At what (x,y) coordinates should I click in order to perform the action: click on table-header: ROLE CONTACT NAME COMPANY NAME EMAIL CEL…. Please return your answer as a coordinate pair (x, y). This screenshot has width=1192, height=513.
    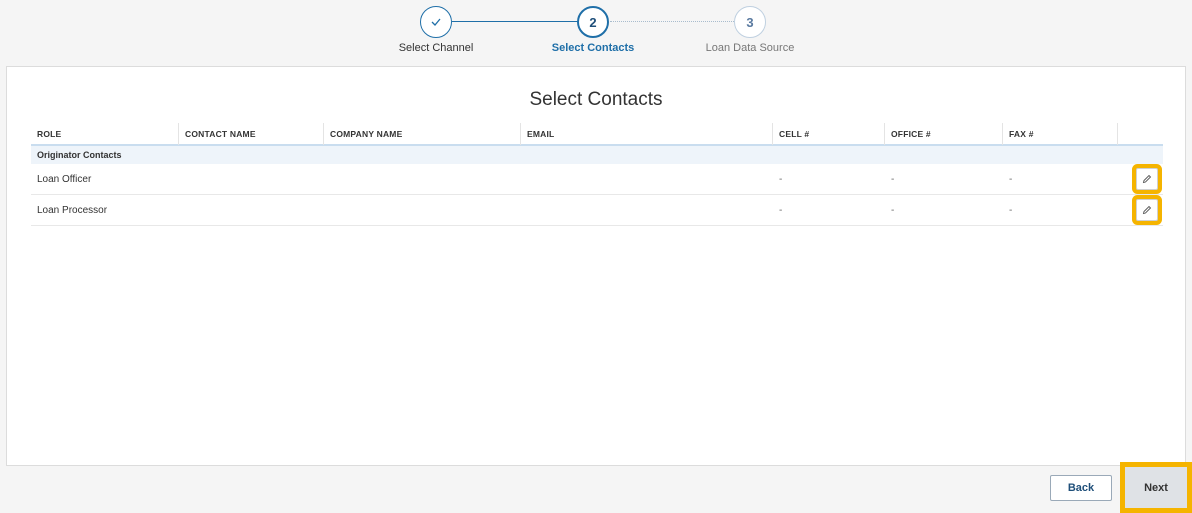
    Looking at the image, I should click on (597, 134).